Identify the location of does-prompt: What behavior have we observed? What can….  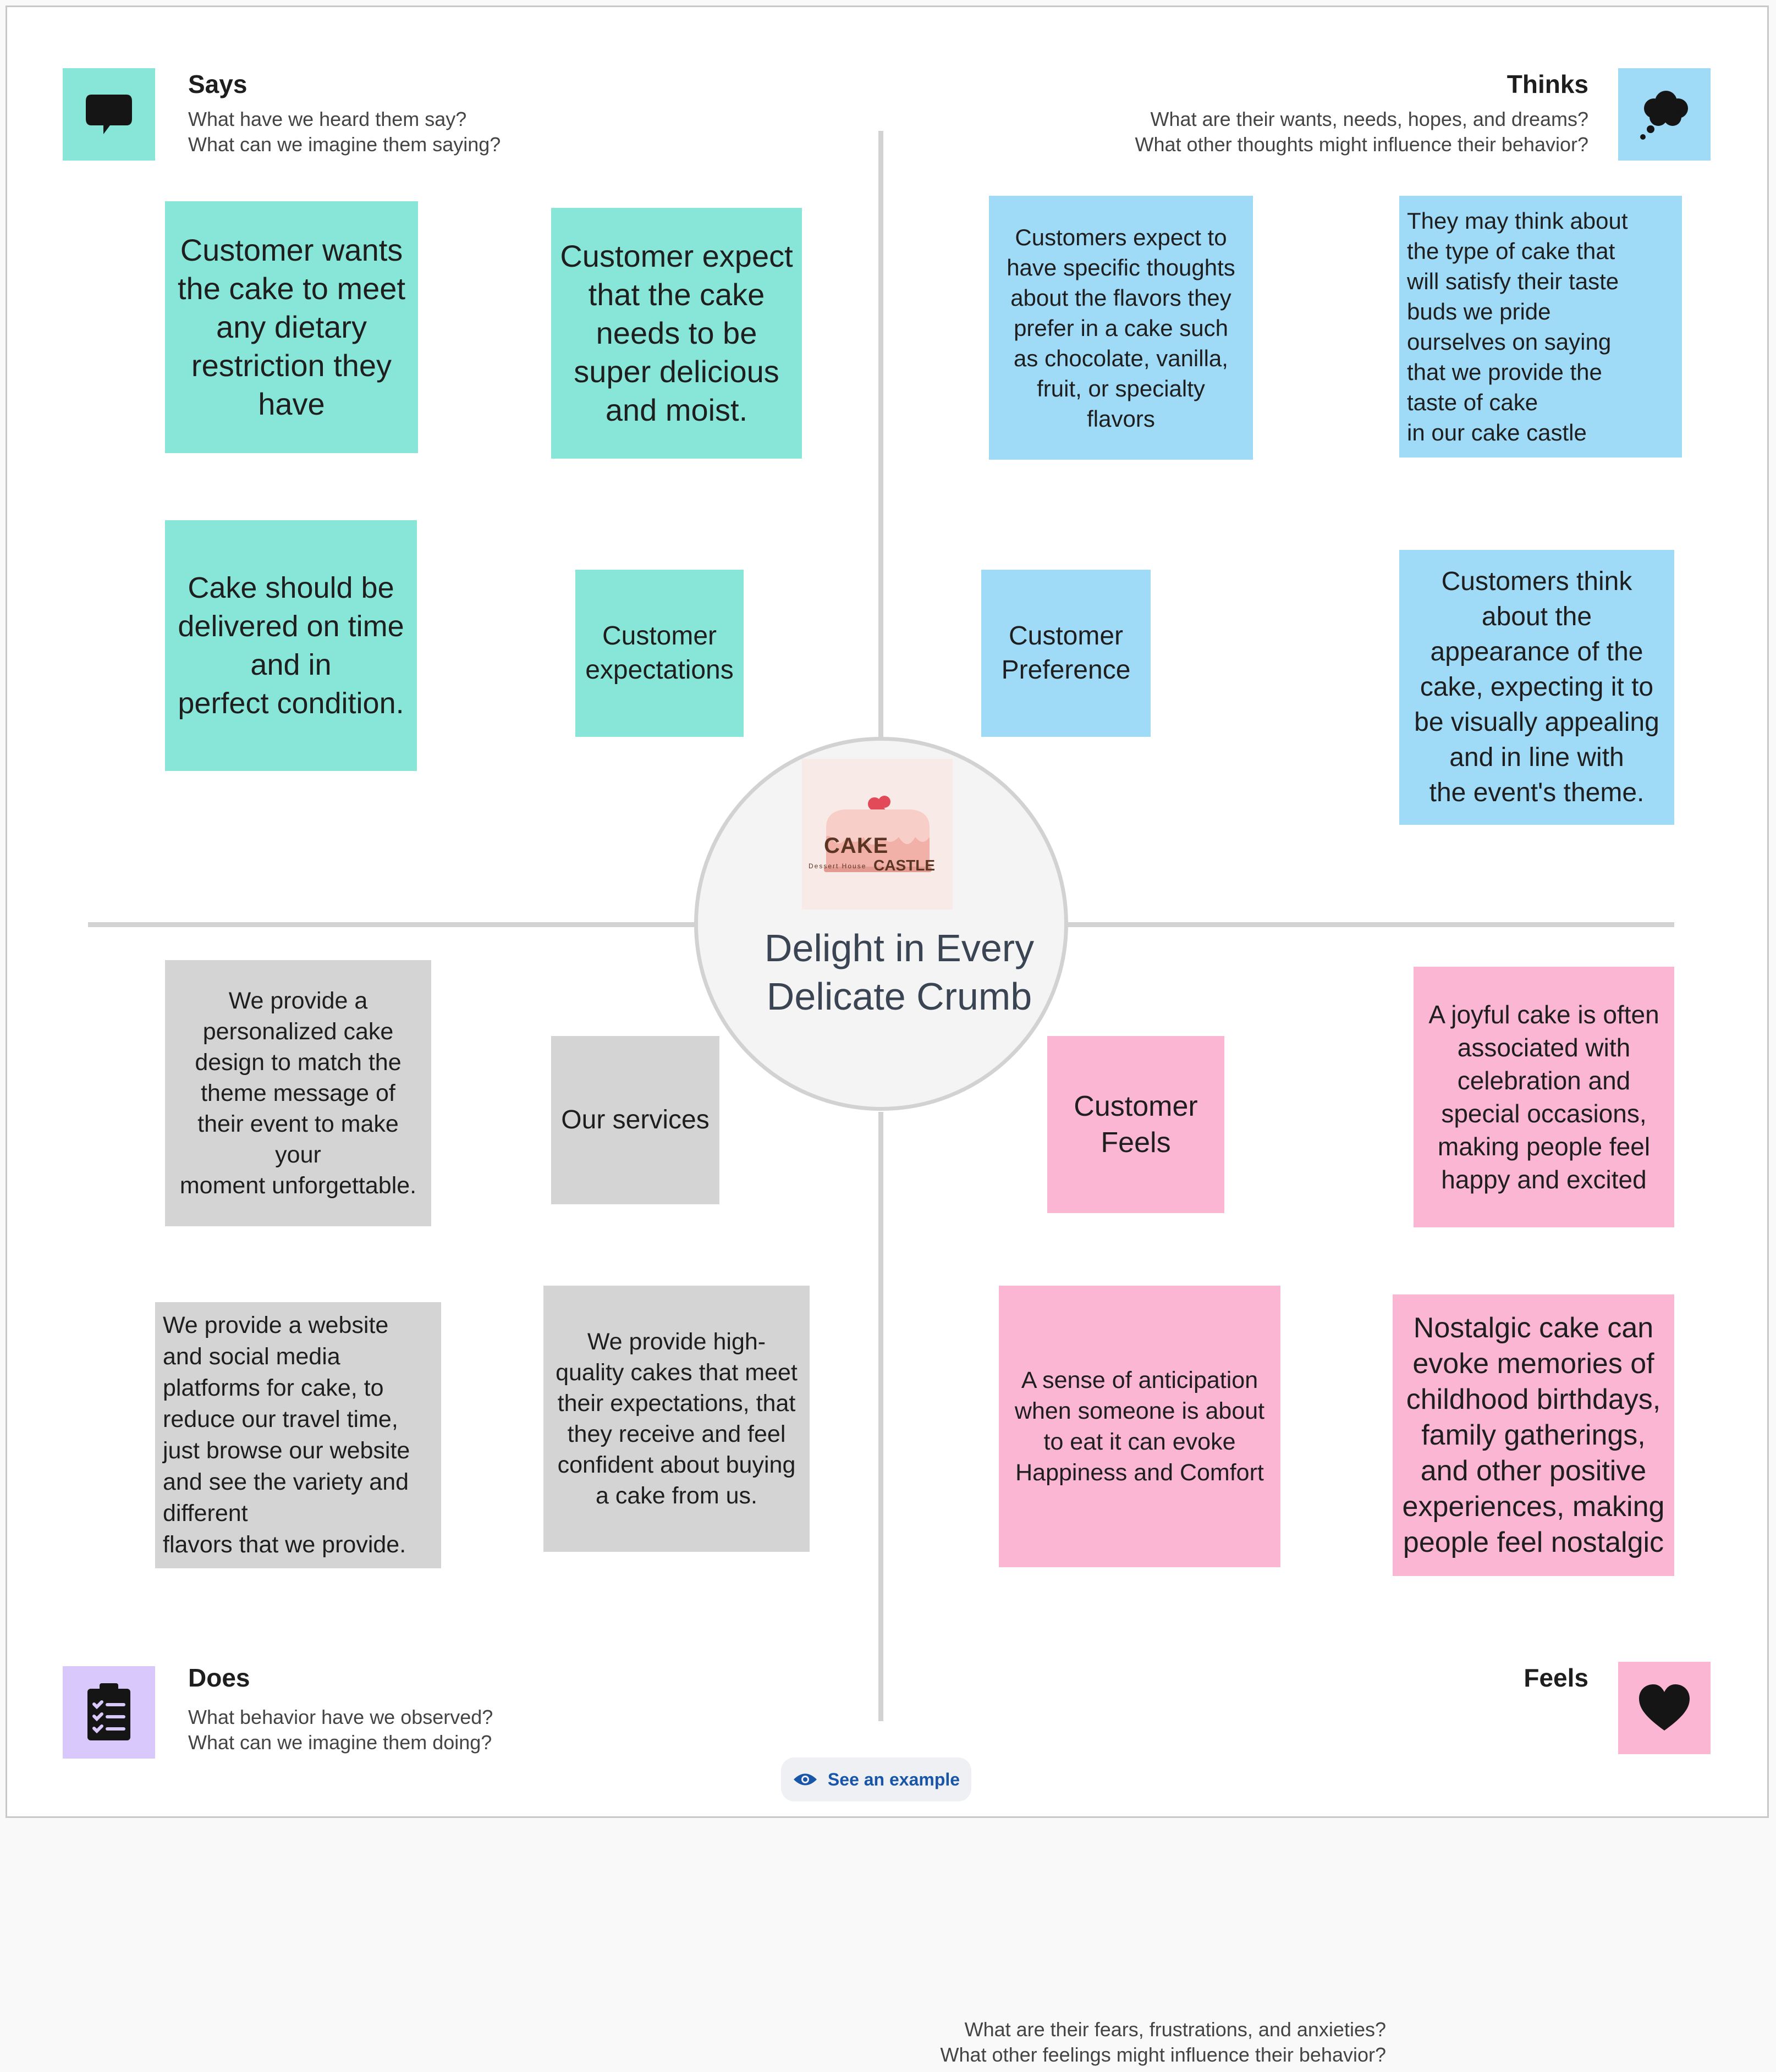
(340, 1730).